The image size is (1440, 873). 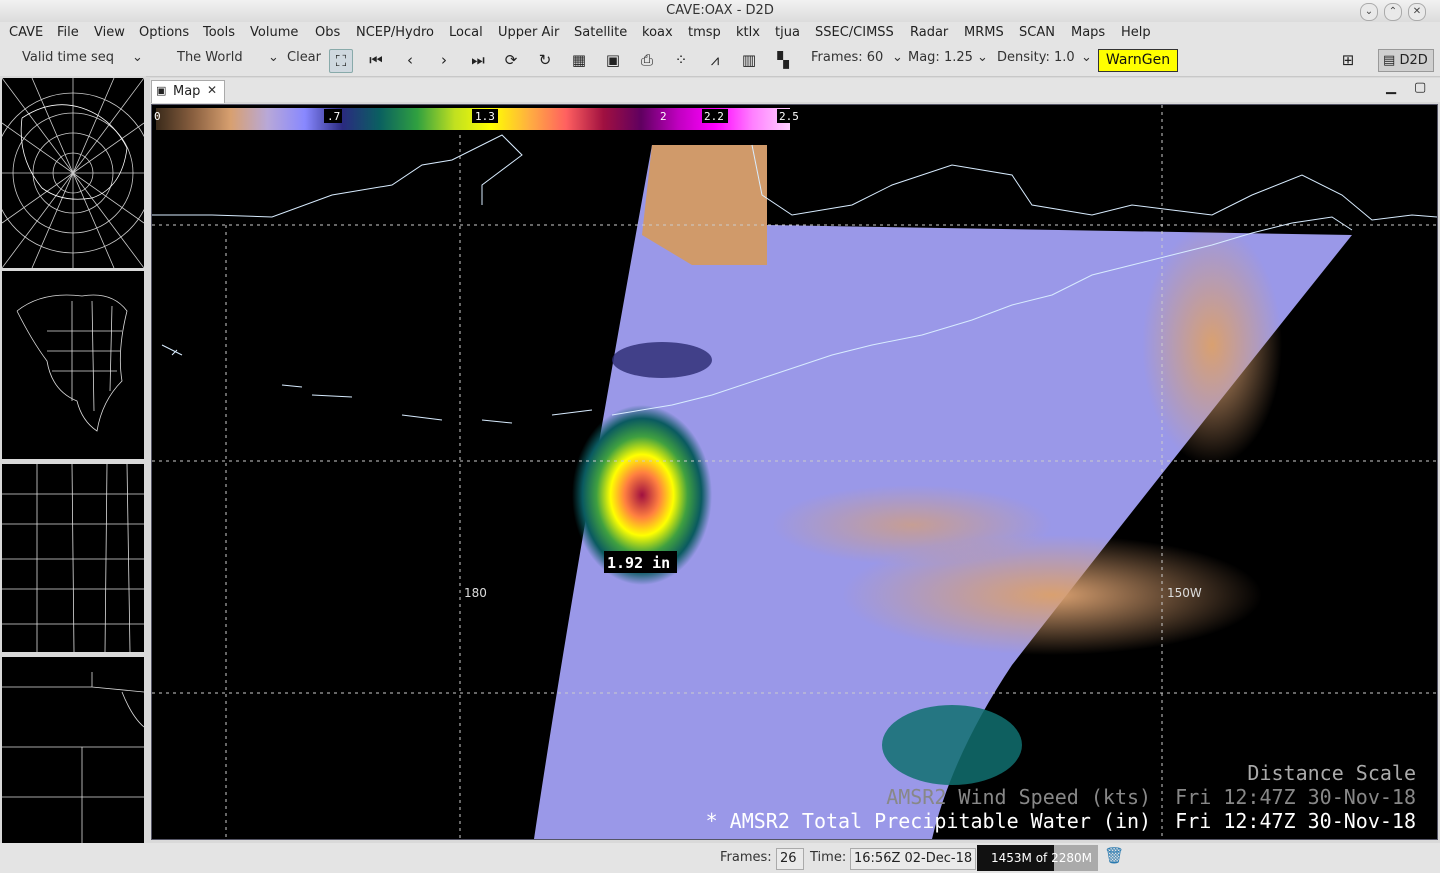 I want to click on menu-file: File, so click(x=68, y=32).